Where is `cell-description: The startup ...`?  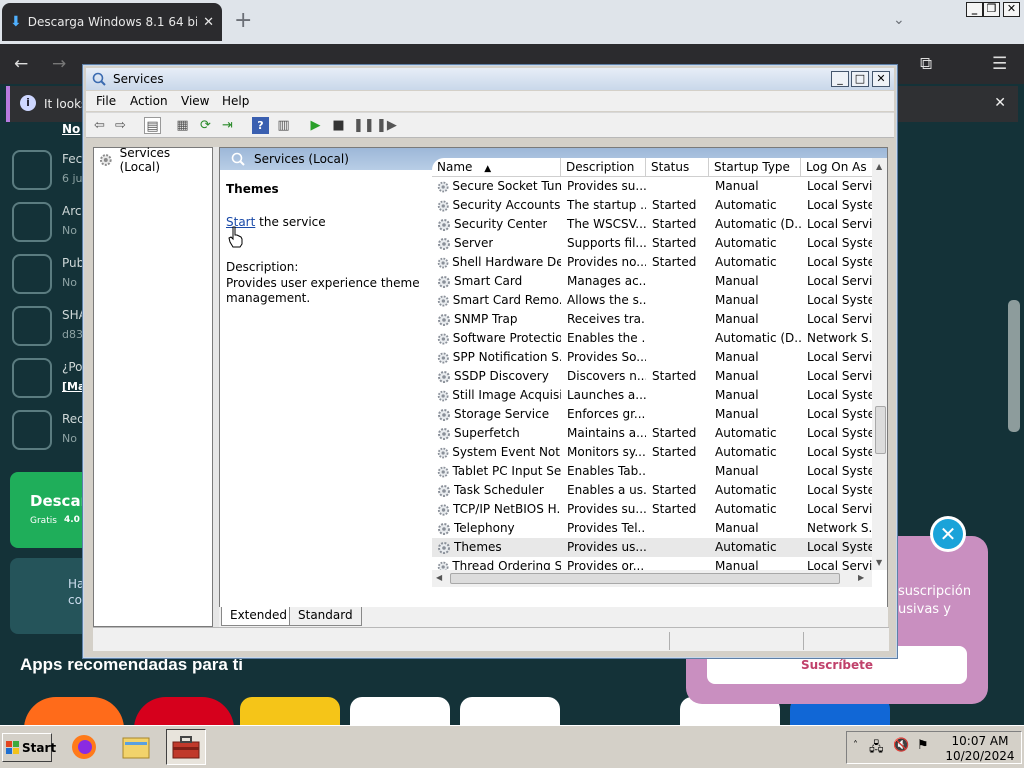
cell-description: The startup ... is located at coordinates (606, 205).